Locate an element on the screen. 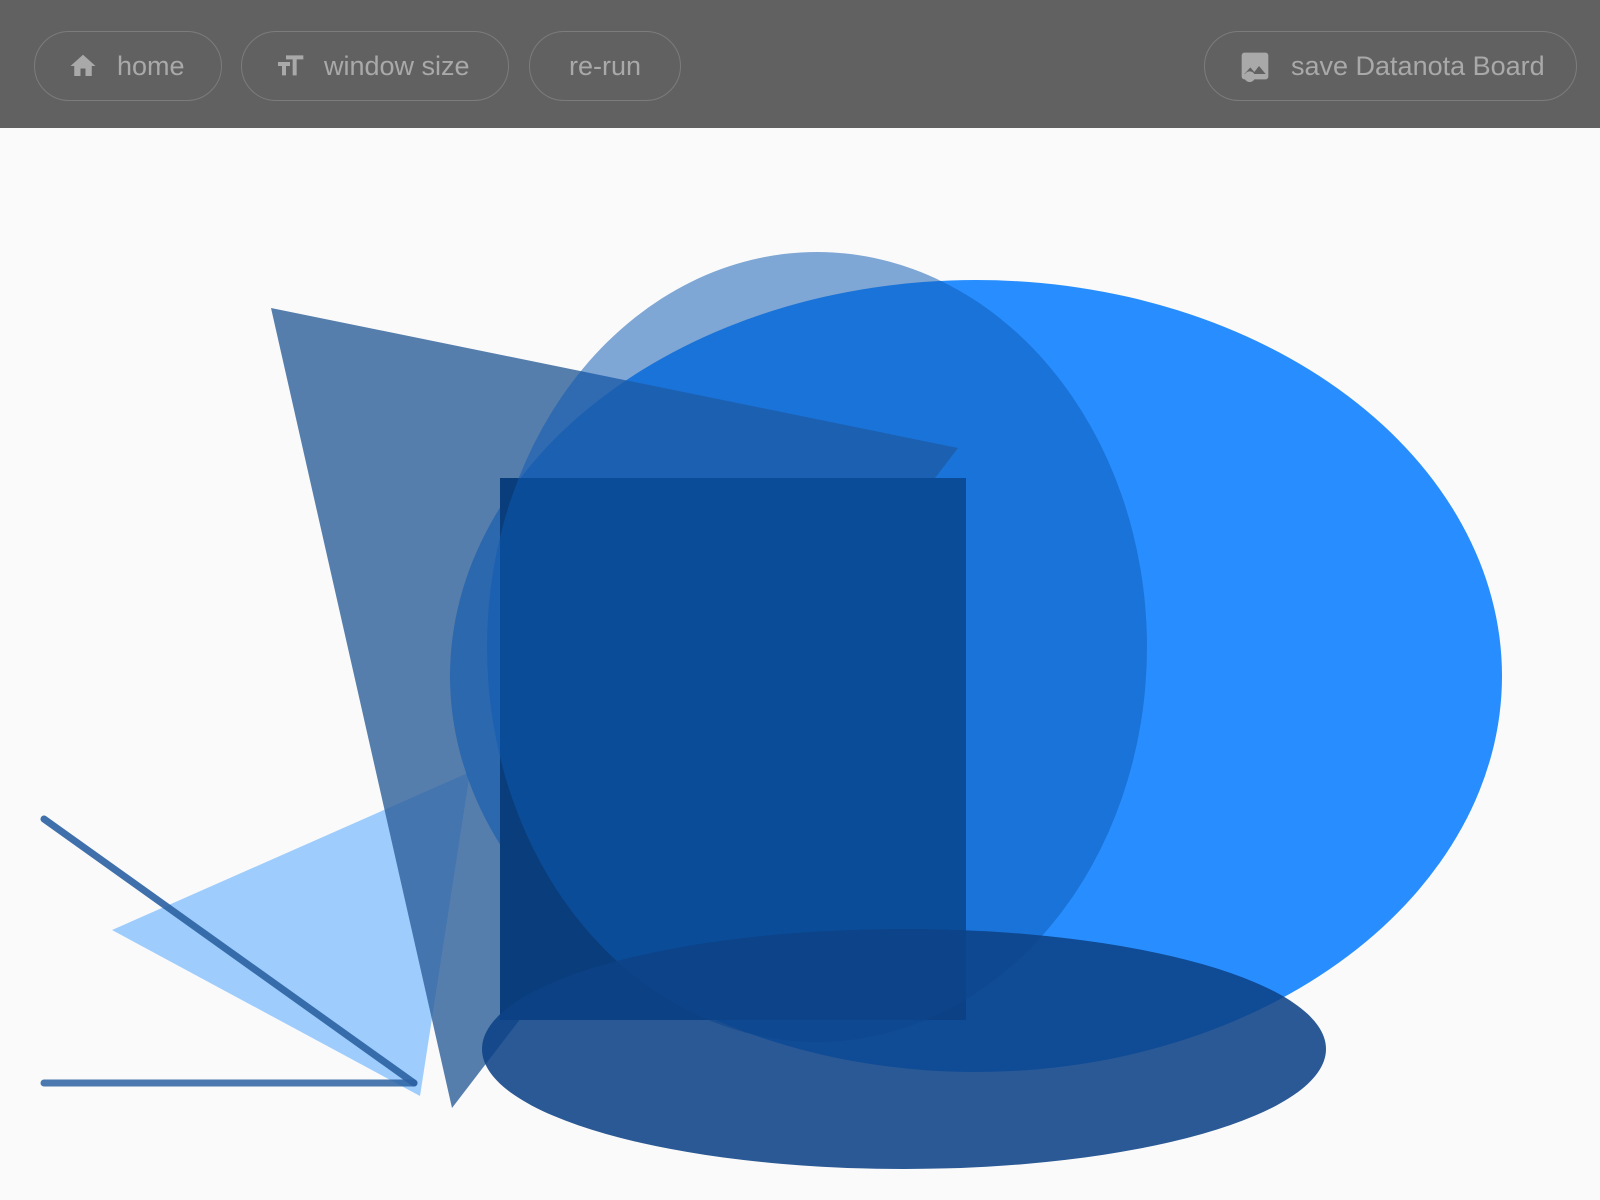 The image size is (1600, 1200). save-board-button: save Datanota Board is located at coordinates (1390, 66).